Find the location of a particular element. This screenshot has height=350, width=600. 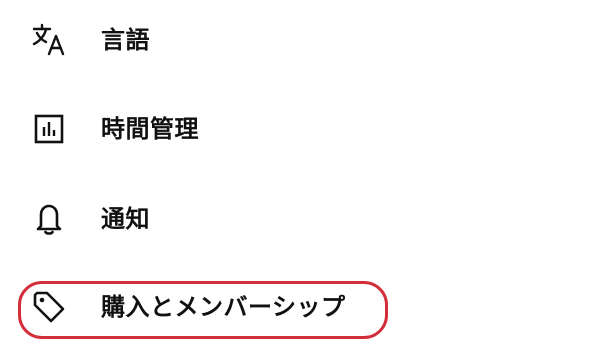

menu-item-label: 通知 is located at coordinates (125, 219).